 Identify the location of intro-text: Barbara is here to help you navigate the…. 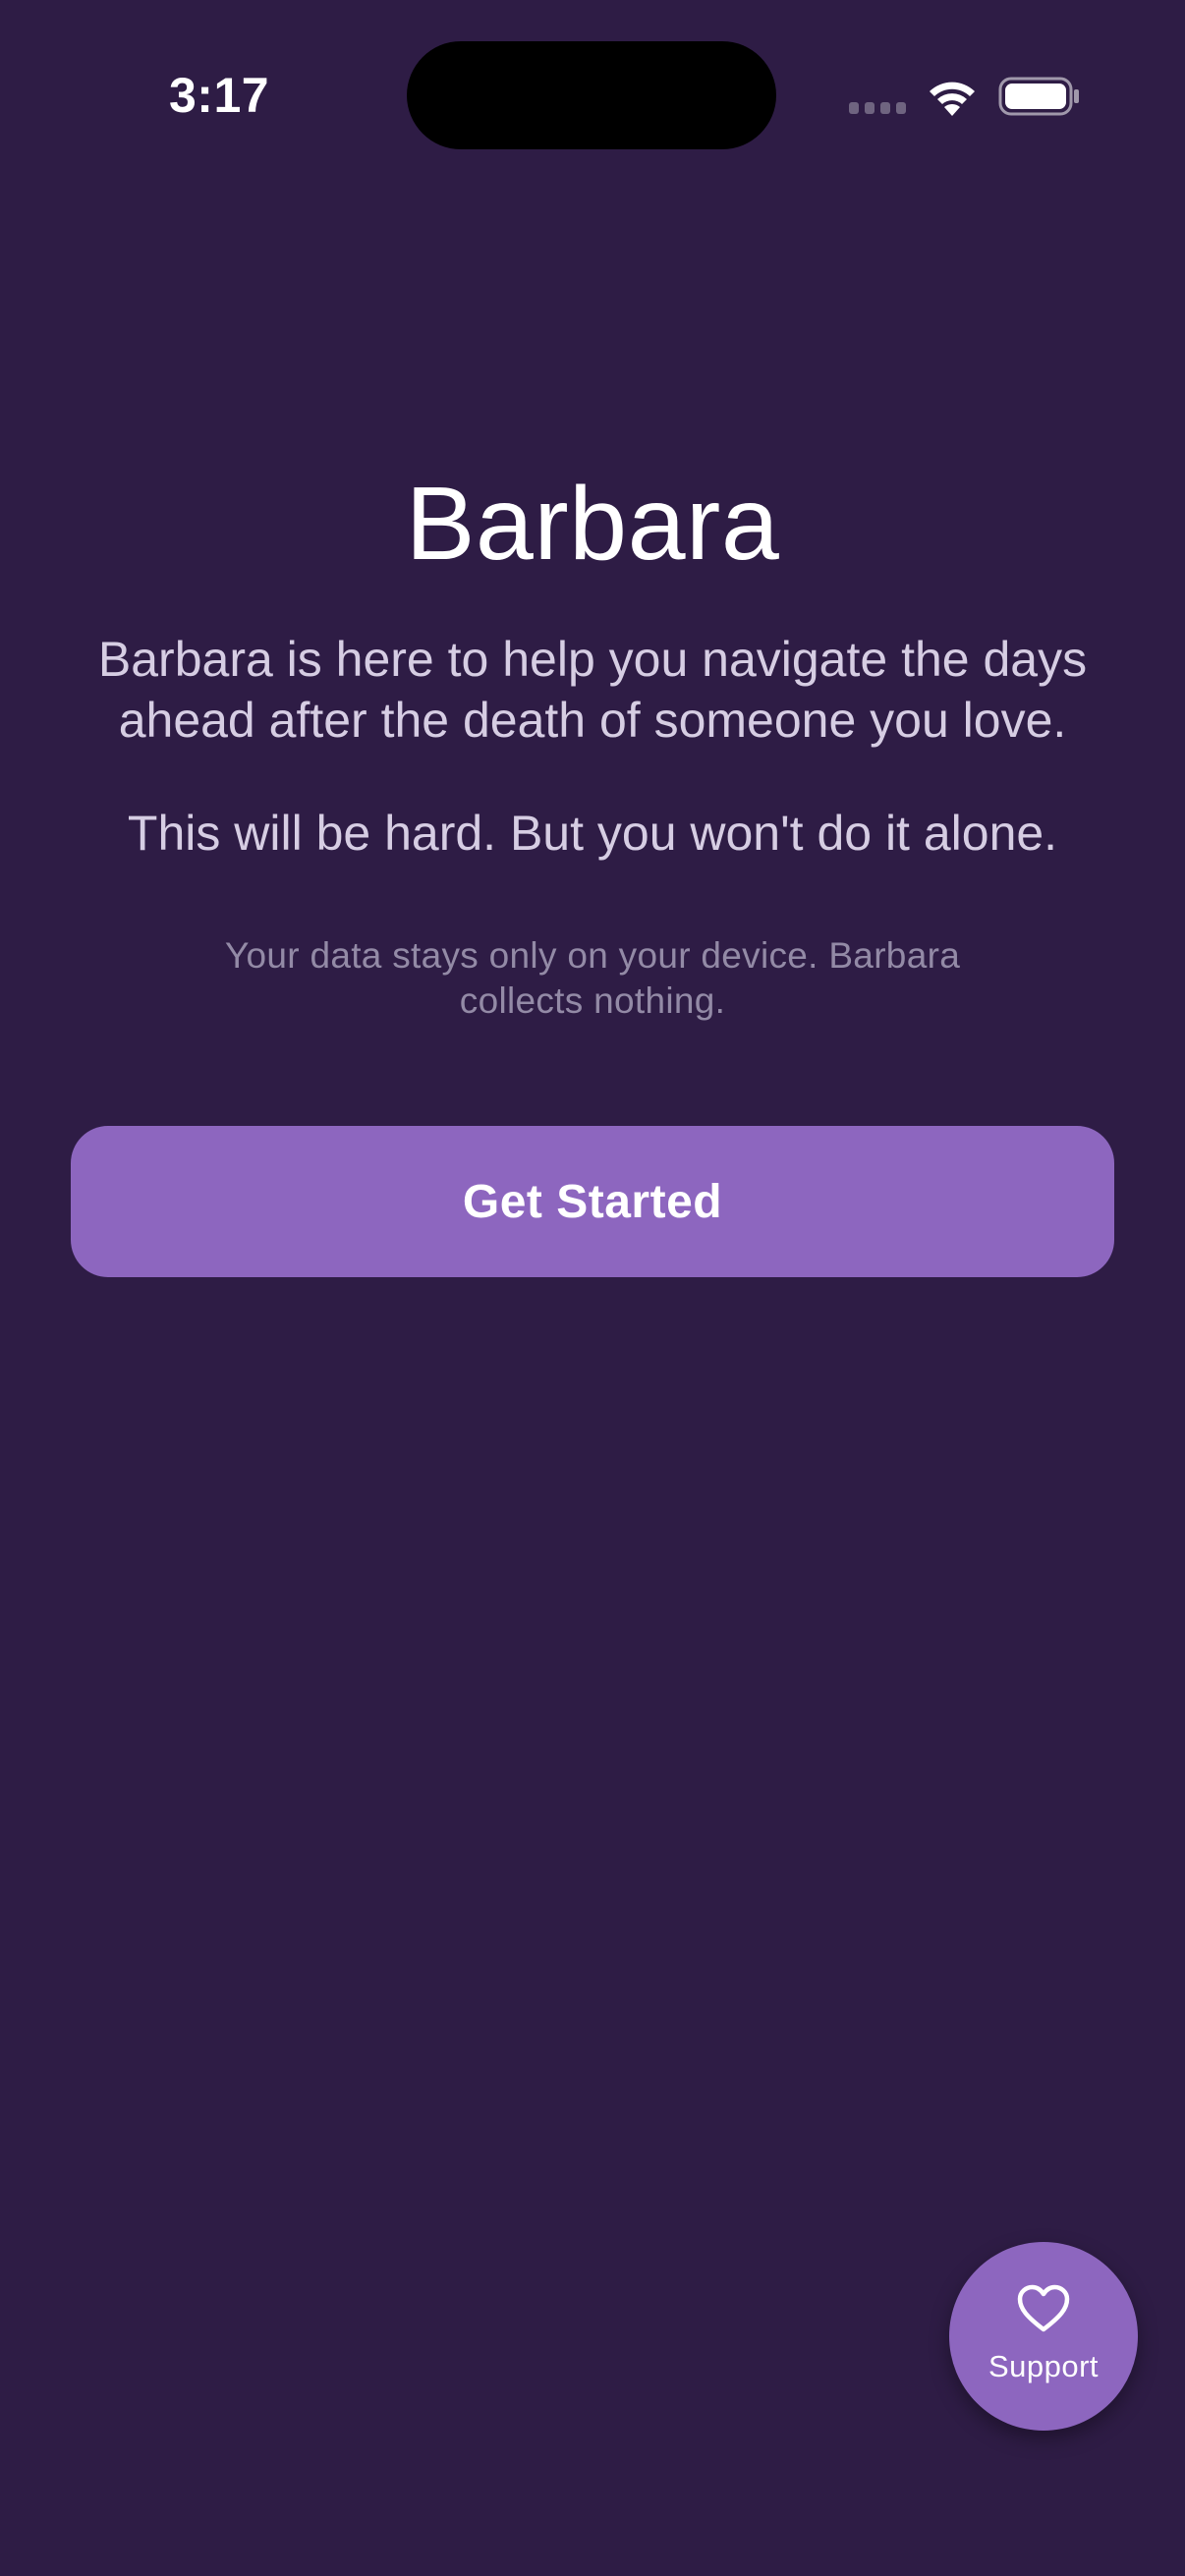
(592, 690).